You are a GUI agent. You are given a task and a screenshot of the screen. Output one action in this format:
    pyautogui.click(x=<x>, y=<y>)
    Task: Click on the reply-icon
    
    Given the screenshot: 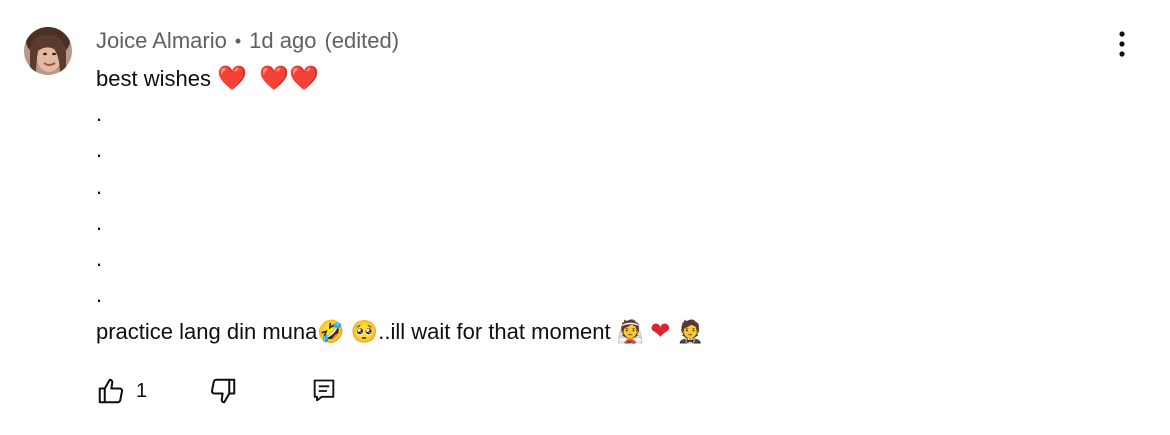 What is the action you would take?
    pyautogui.click(x=324, y=390)
    